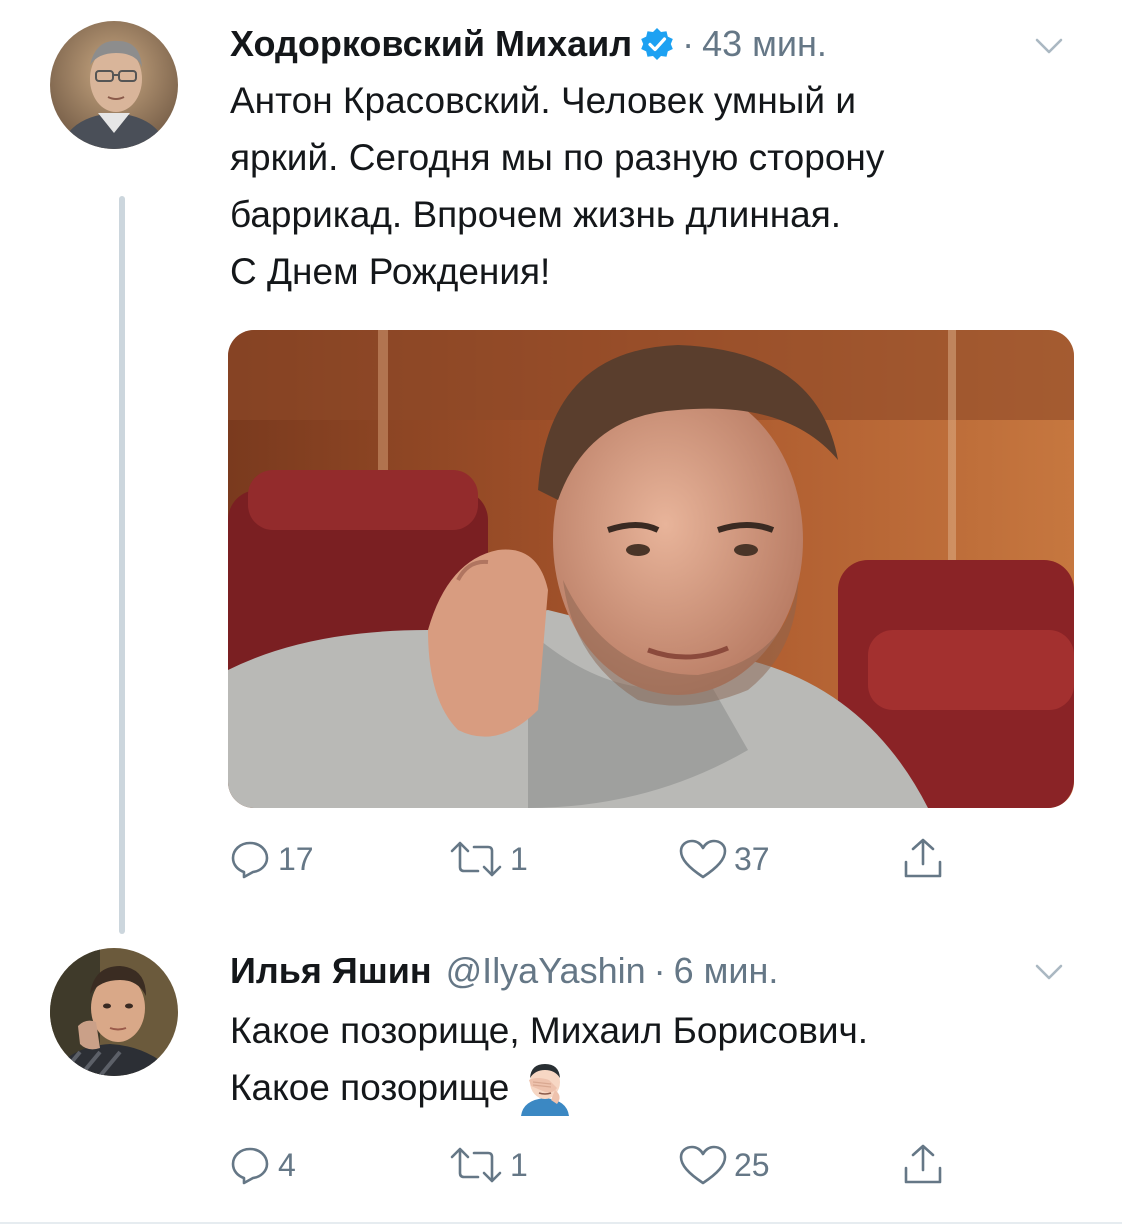 Image resolution: width=1122 pixels, height=1228 pixels. I want to click on author-name: Илья Яшин, so click(331, 971).